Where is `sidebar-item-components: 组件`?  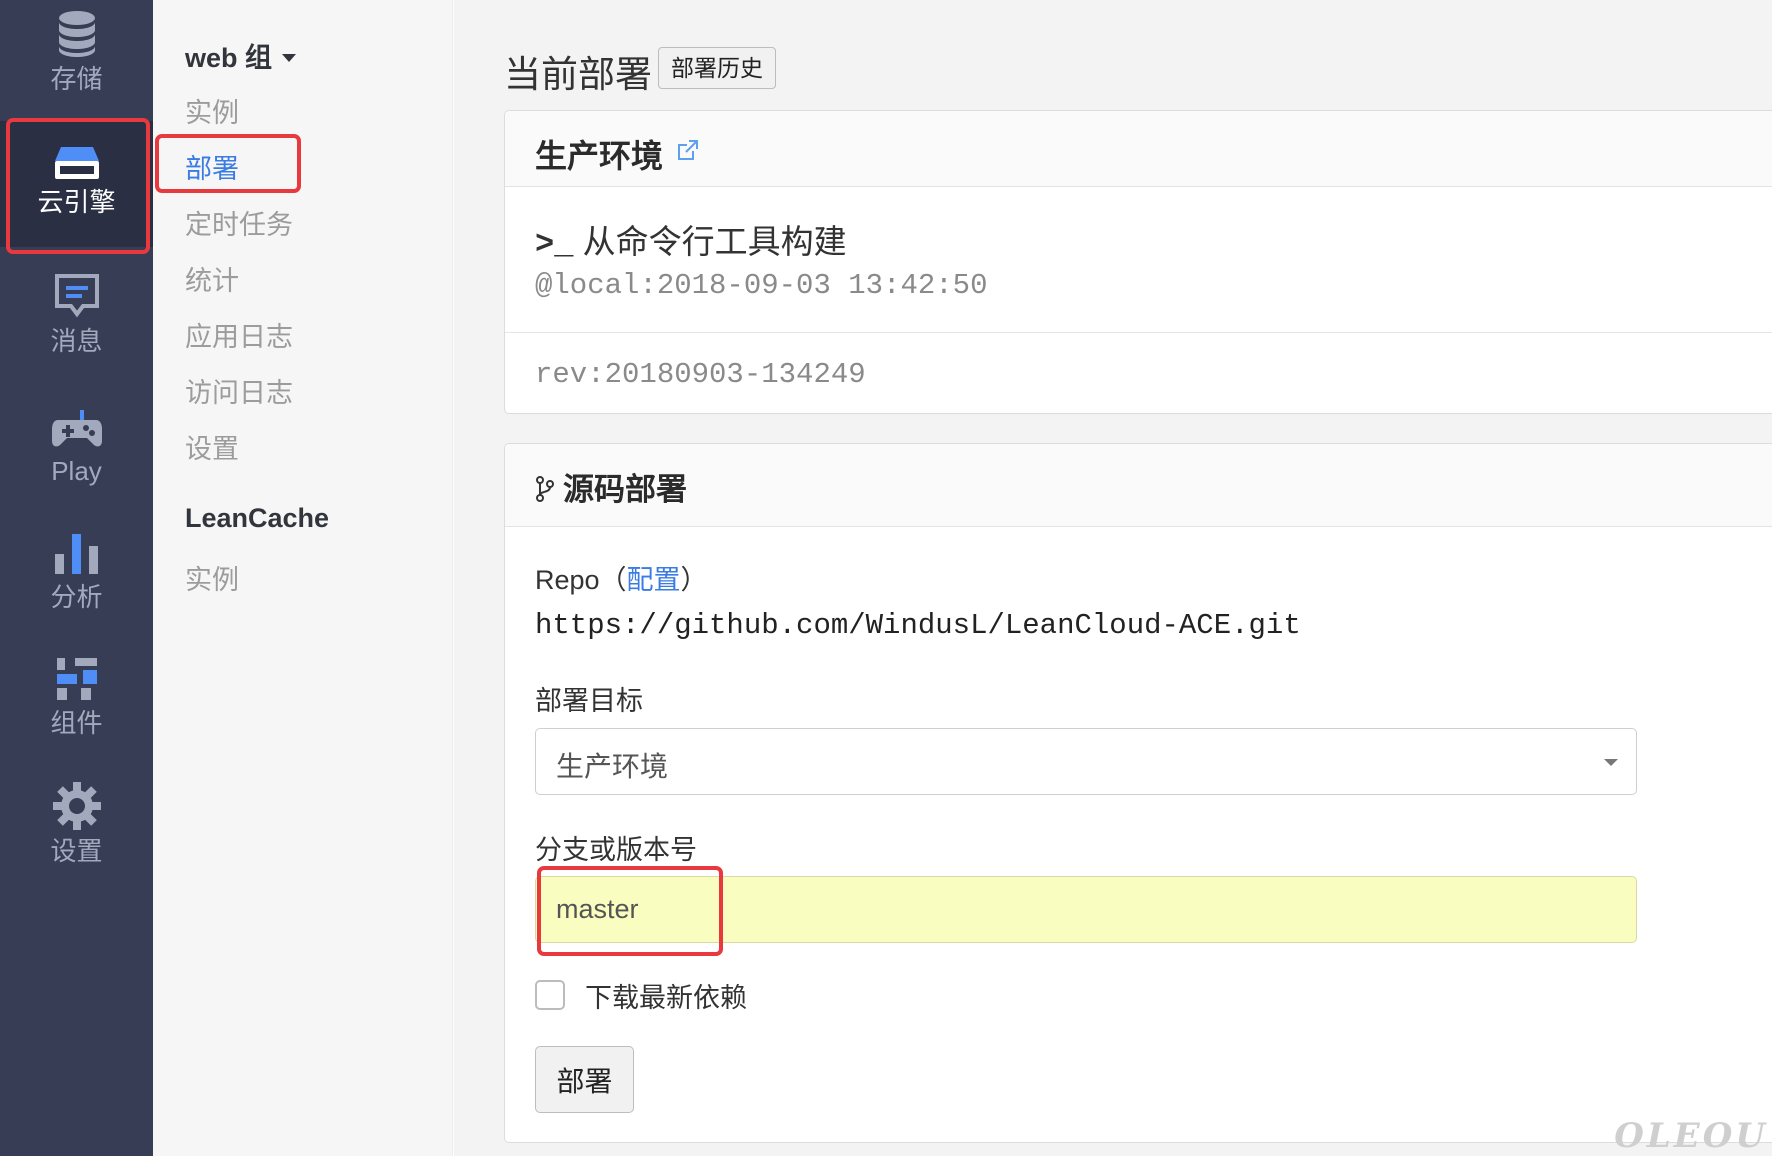 sidebar-item-components: 组件 is located at coordinates (76, 706).